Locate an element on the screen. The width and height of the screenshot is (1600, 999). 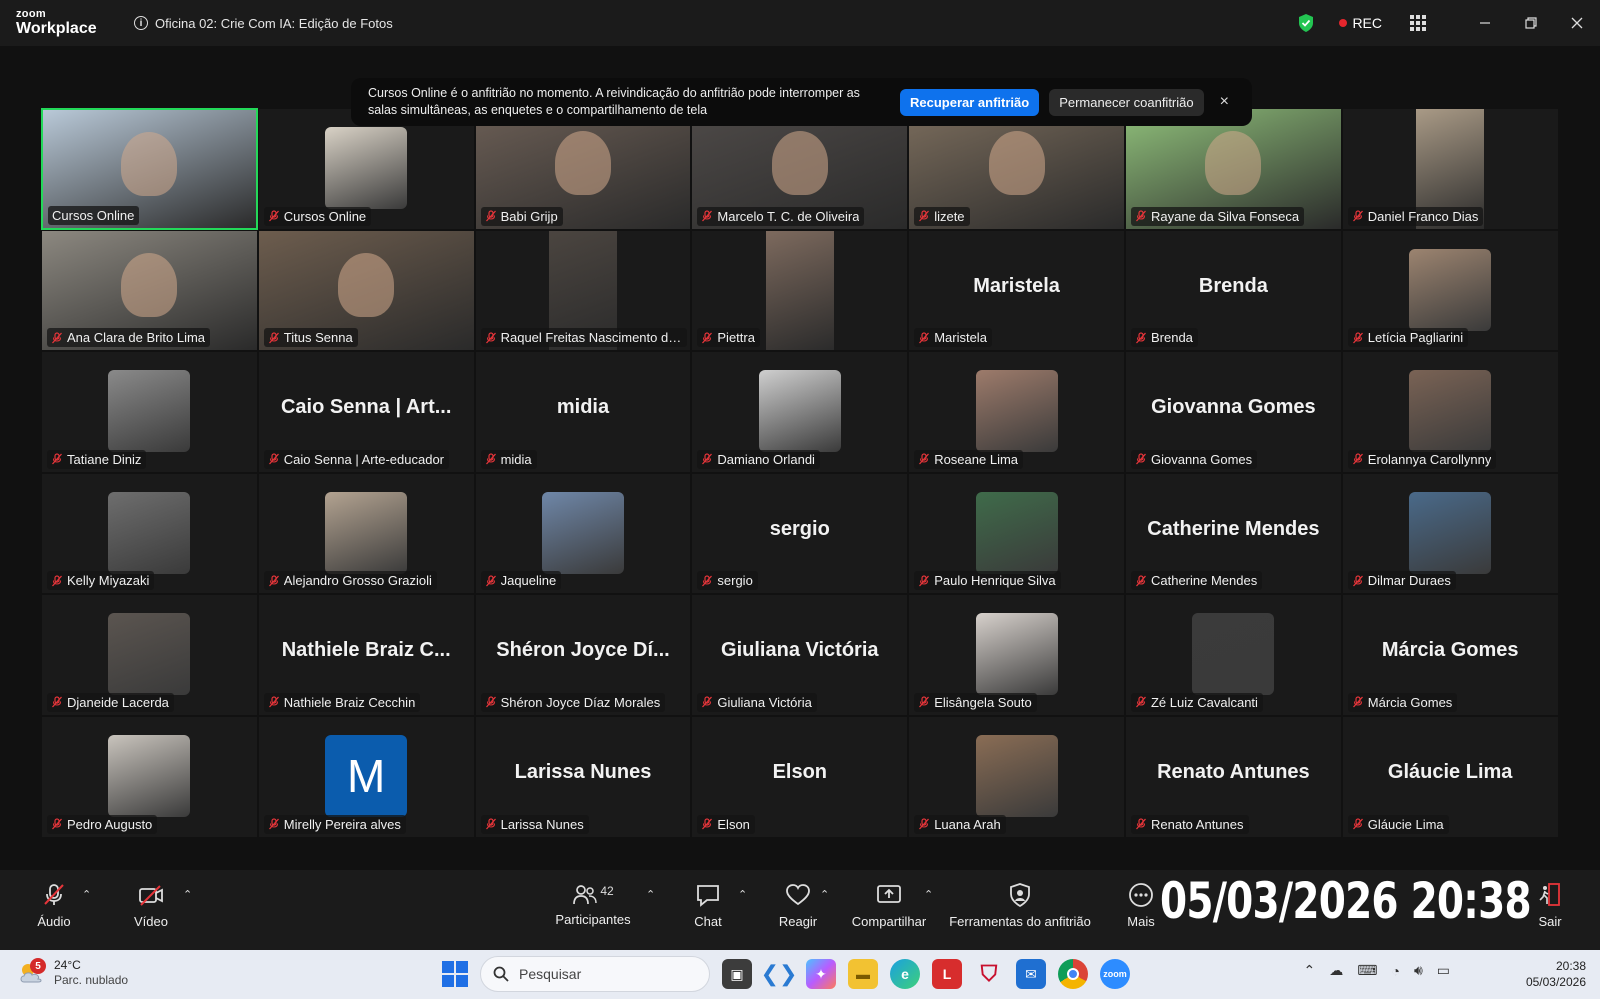
chrome-icon is located at coordinates (1073, 974).